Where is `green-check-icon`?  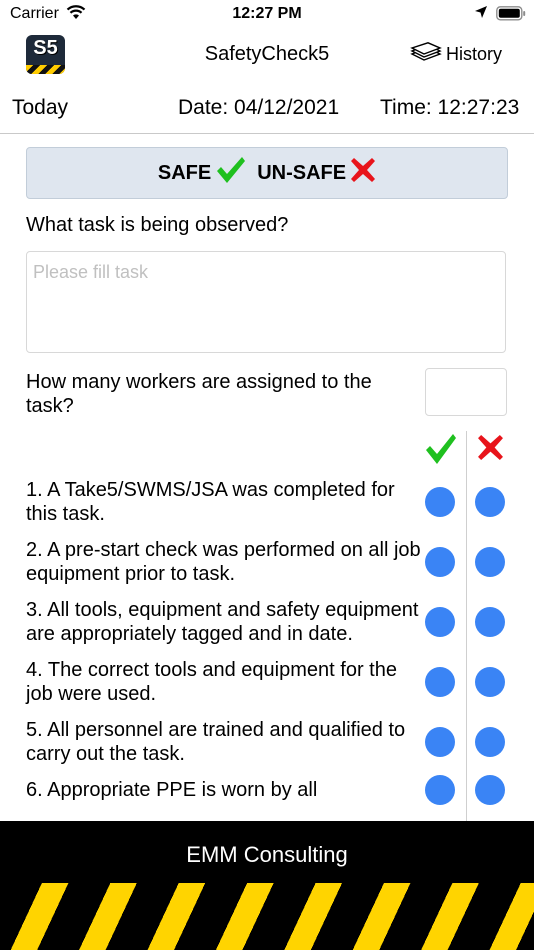
green-check-icon is located at coordinates (231, 173).